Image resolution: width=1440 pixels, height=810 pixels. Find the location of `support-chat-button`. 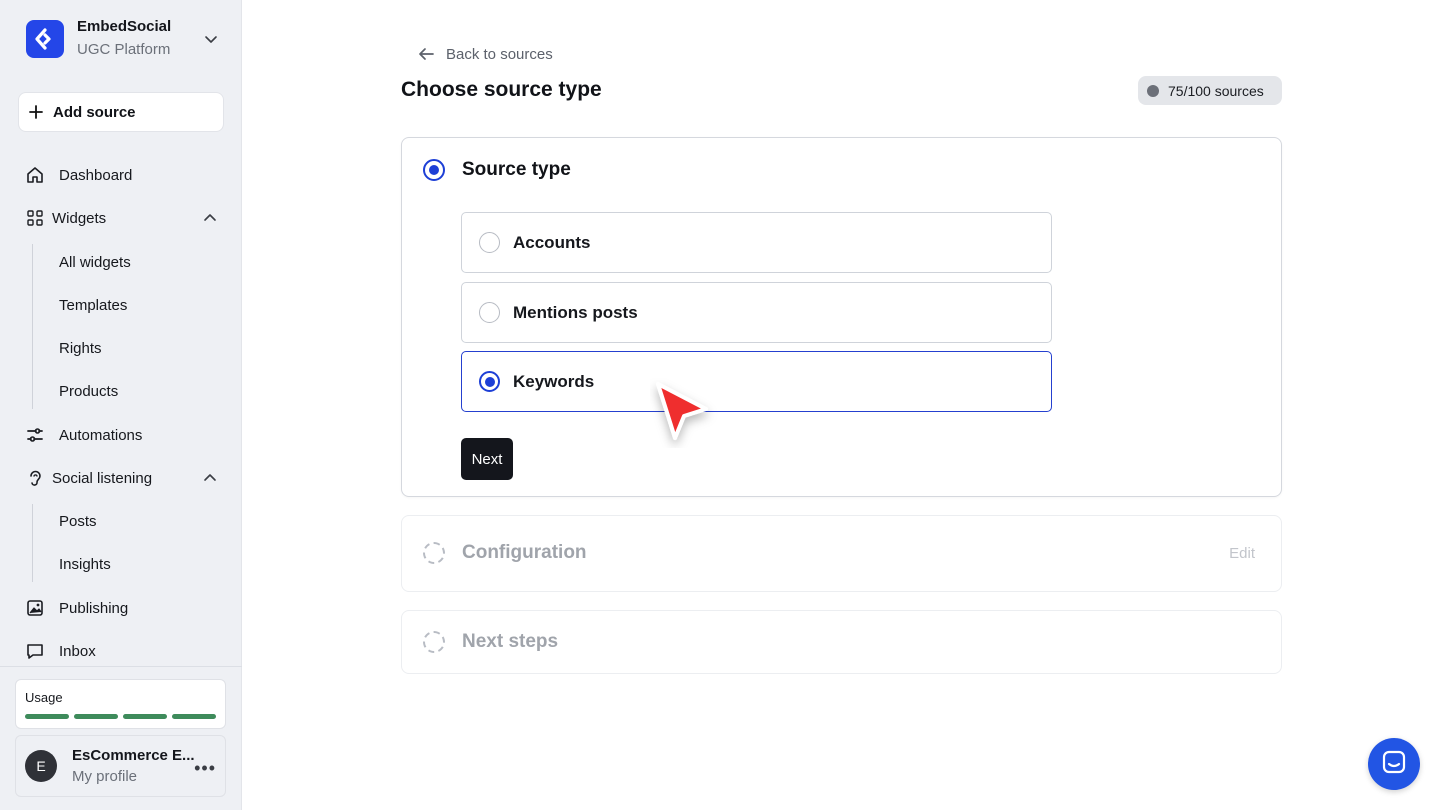

support-chat-button is located at coordinates (1394, 764).